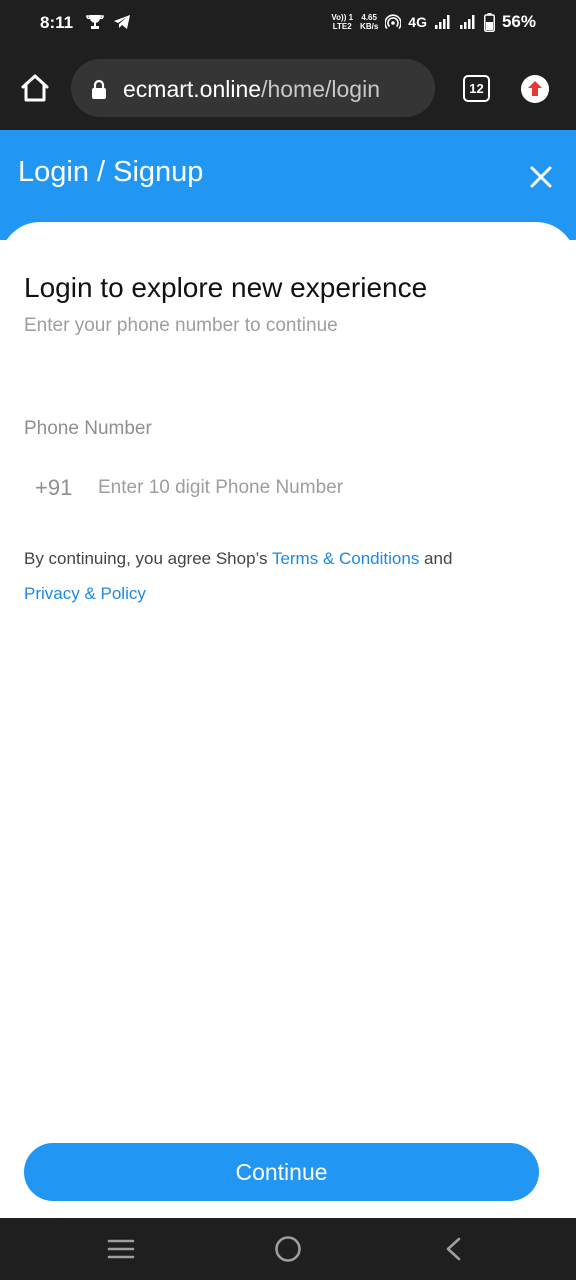  What do you see at coordinates (35, 88) in the screenshot?
I see `home-icon` at bounding box center [35, 88].